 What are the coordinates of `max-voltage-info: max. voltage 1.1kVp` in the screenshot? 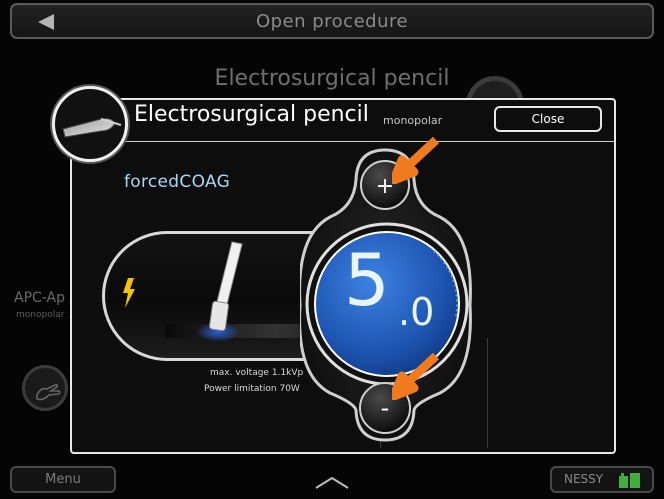 It's located at (257, 373).